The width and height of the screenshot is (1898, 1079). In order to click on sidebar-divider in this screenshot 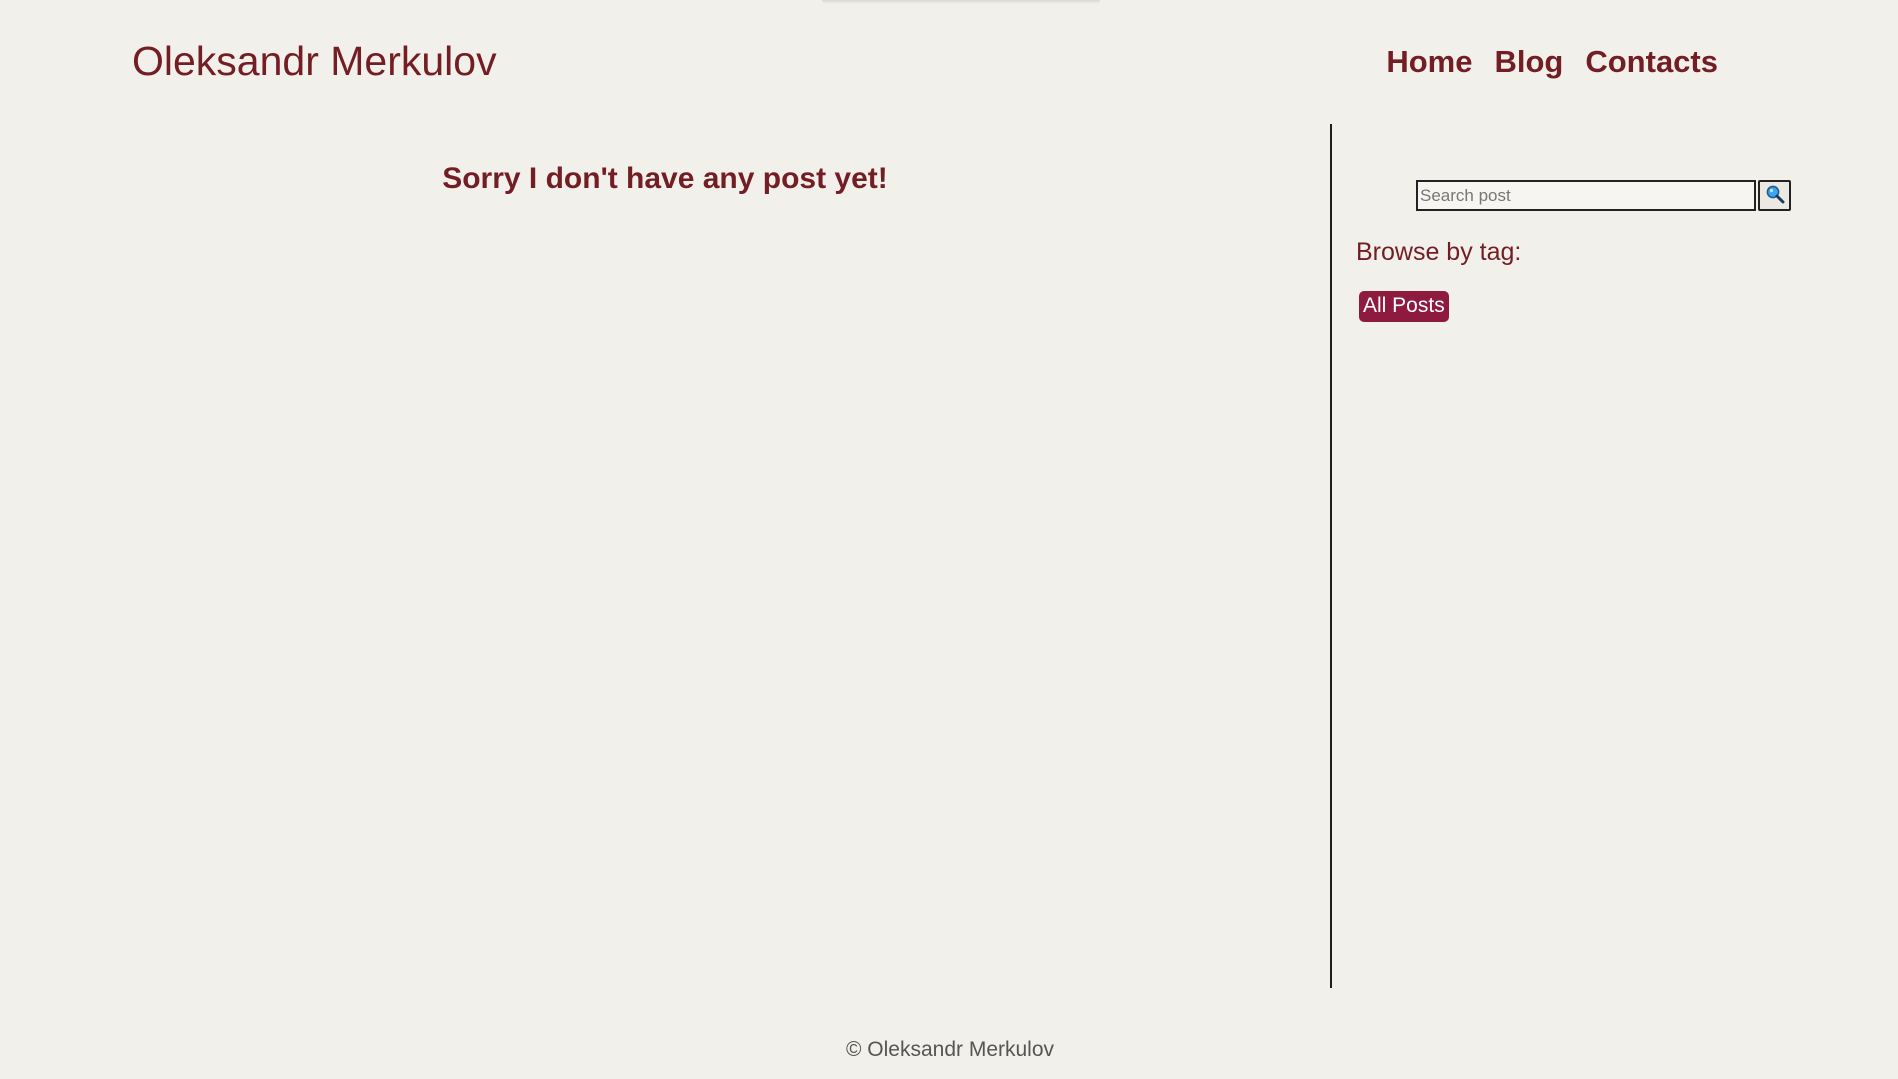, I will do `click(1331, 556)`.